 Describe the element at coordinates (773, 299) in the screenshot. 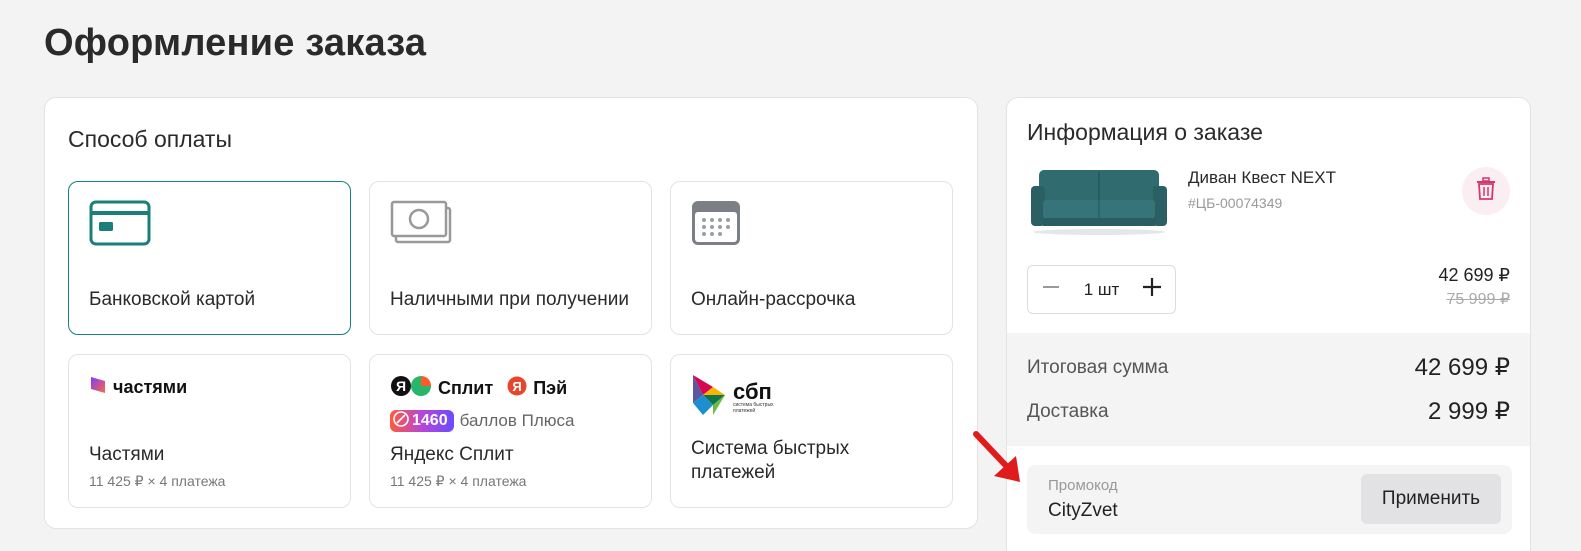

I see `payment-option-label: Онлайн-рассрочка` at that location.